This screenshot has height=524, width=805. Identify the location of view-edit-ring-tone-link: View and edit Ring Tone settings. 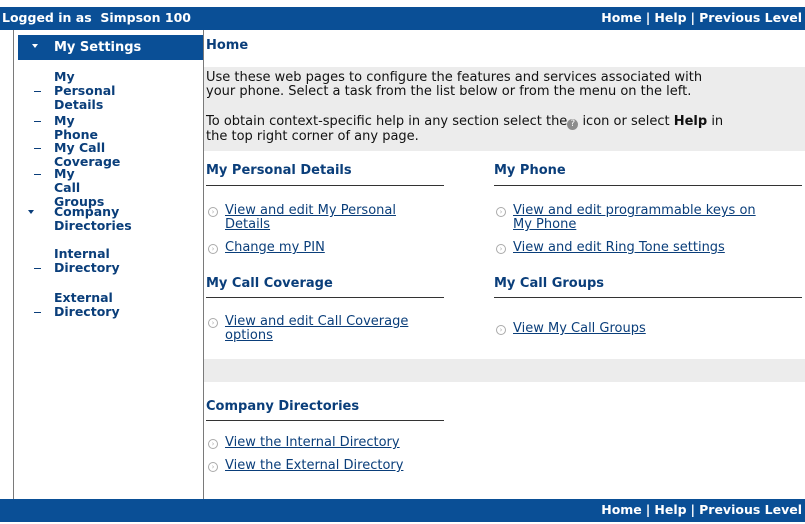
(619, 248).